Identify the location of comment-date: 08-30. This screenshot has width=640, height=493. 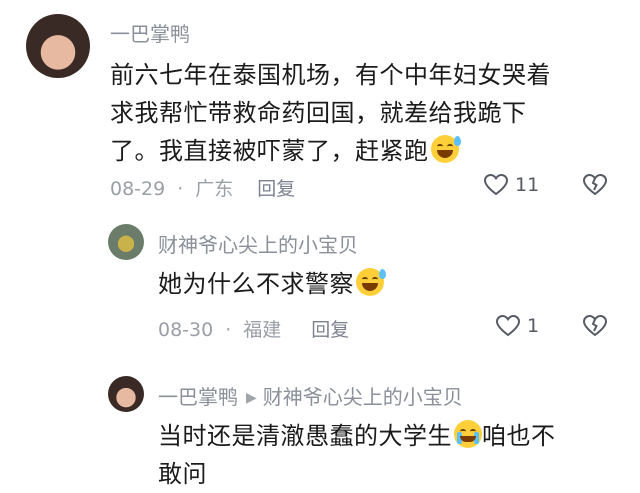
(186, 330).